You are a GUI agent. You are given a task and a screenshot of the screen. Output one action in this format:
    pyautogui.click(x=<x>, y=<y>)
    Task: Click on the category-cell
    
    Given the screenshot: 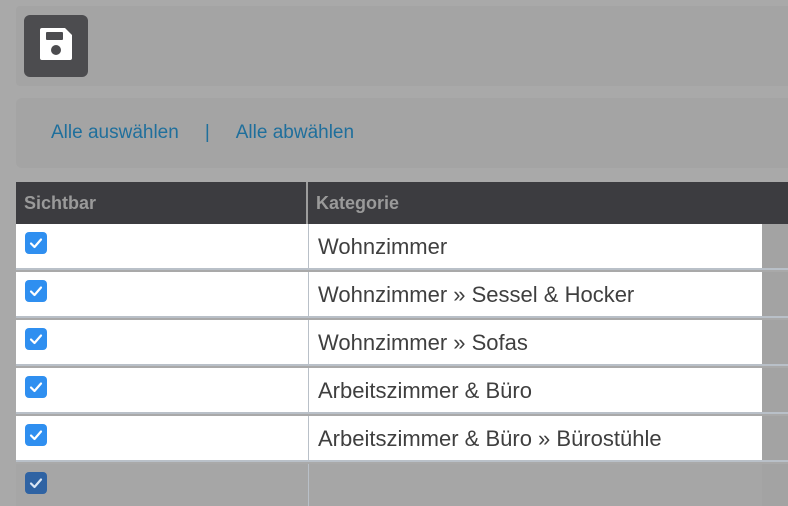 What is the action you would take?
    pyautogui.click(x=535, y=485)
    